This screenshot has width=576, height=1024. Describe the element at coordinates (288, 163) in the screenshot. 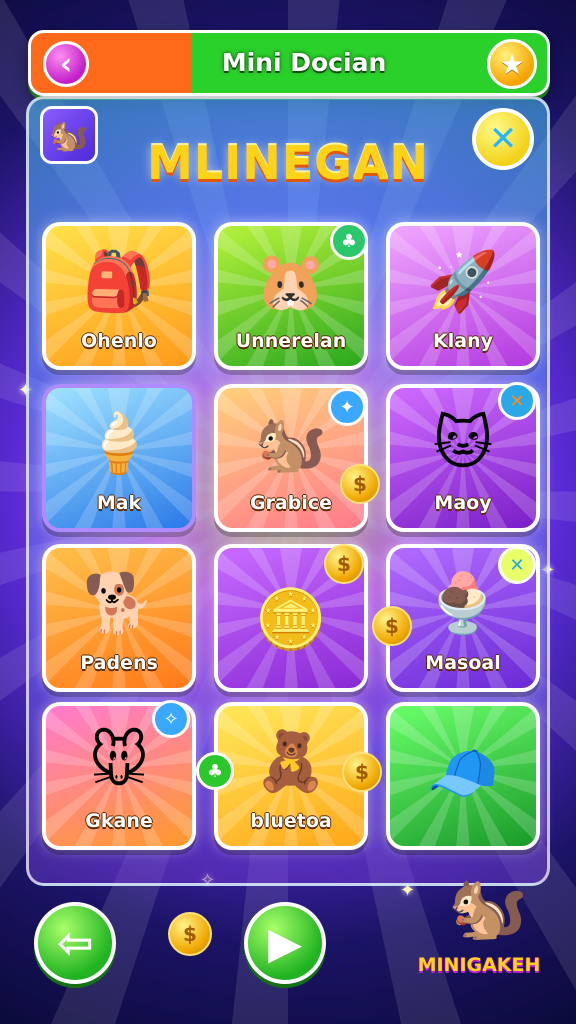

I see `game-logo: MLINEGAN` at that location.